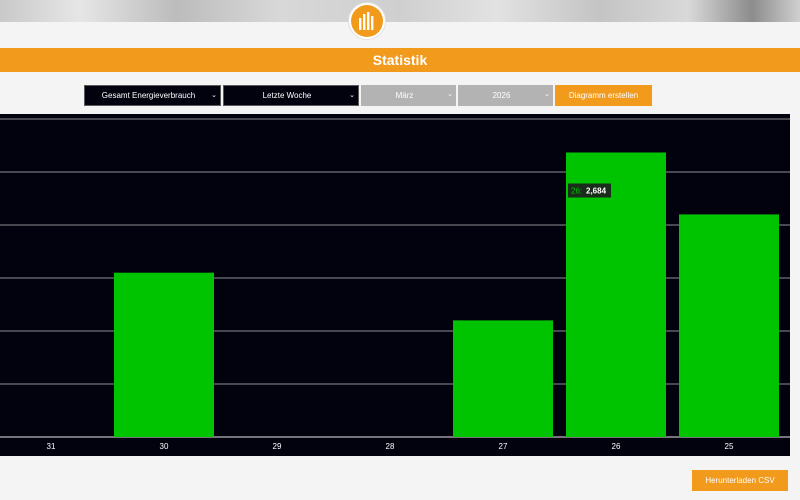  Describe the element at coordinates (400, 11) in the screenshot. I see `header-background-image` at that location.